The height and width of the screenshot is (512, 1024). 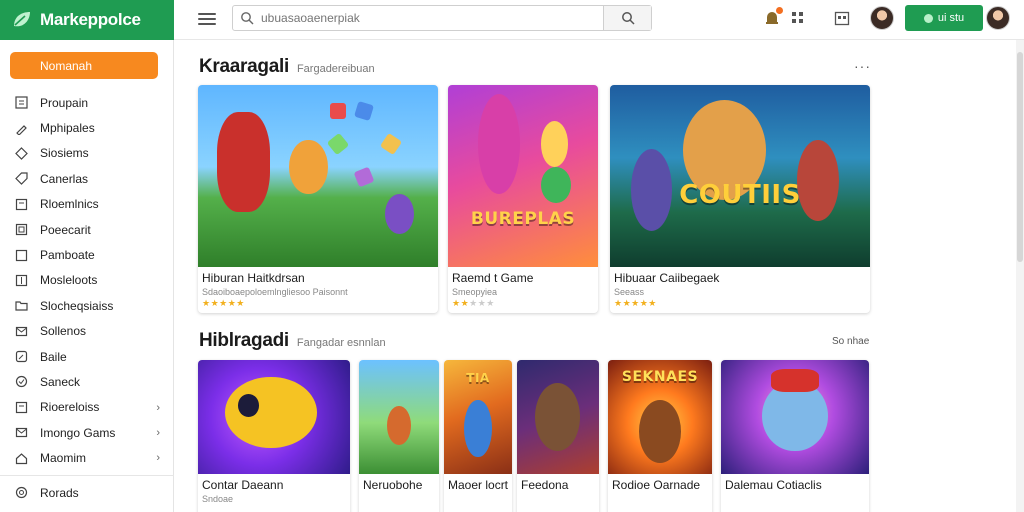 I want to click on sidebar-item-label: Rloemlnics, so click(x=69, y=204).